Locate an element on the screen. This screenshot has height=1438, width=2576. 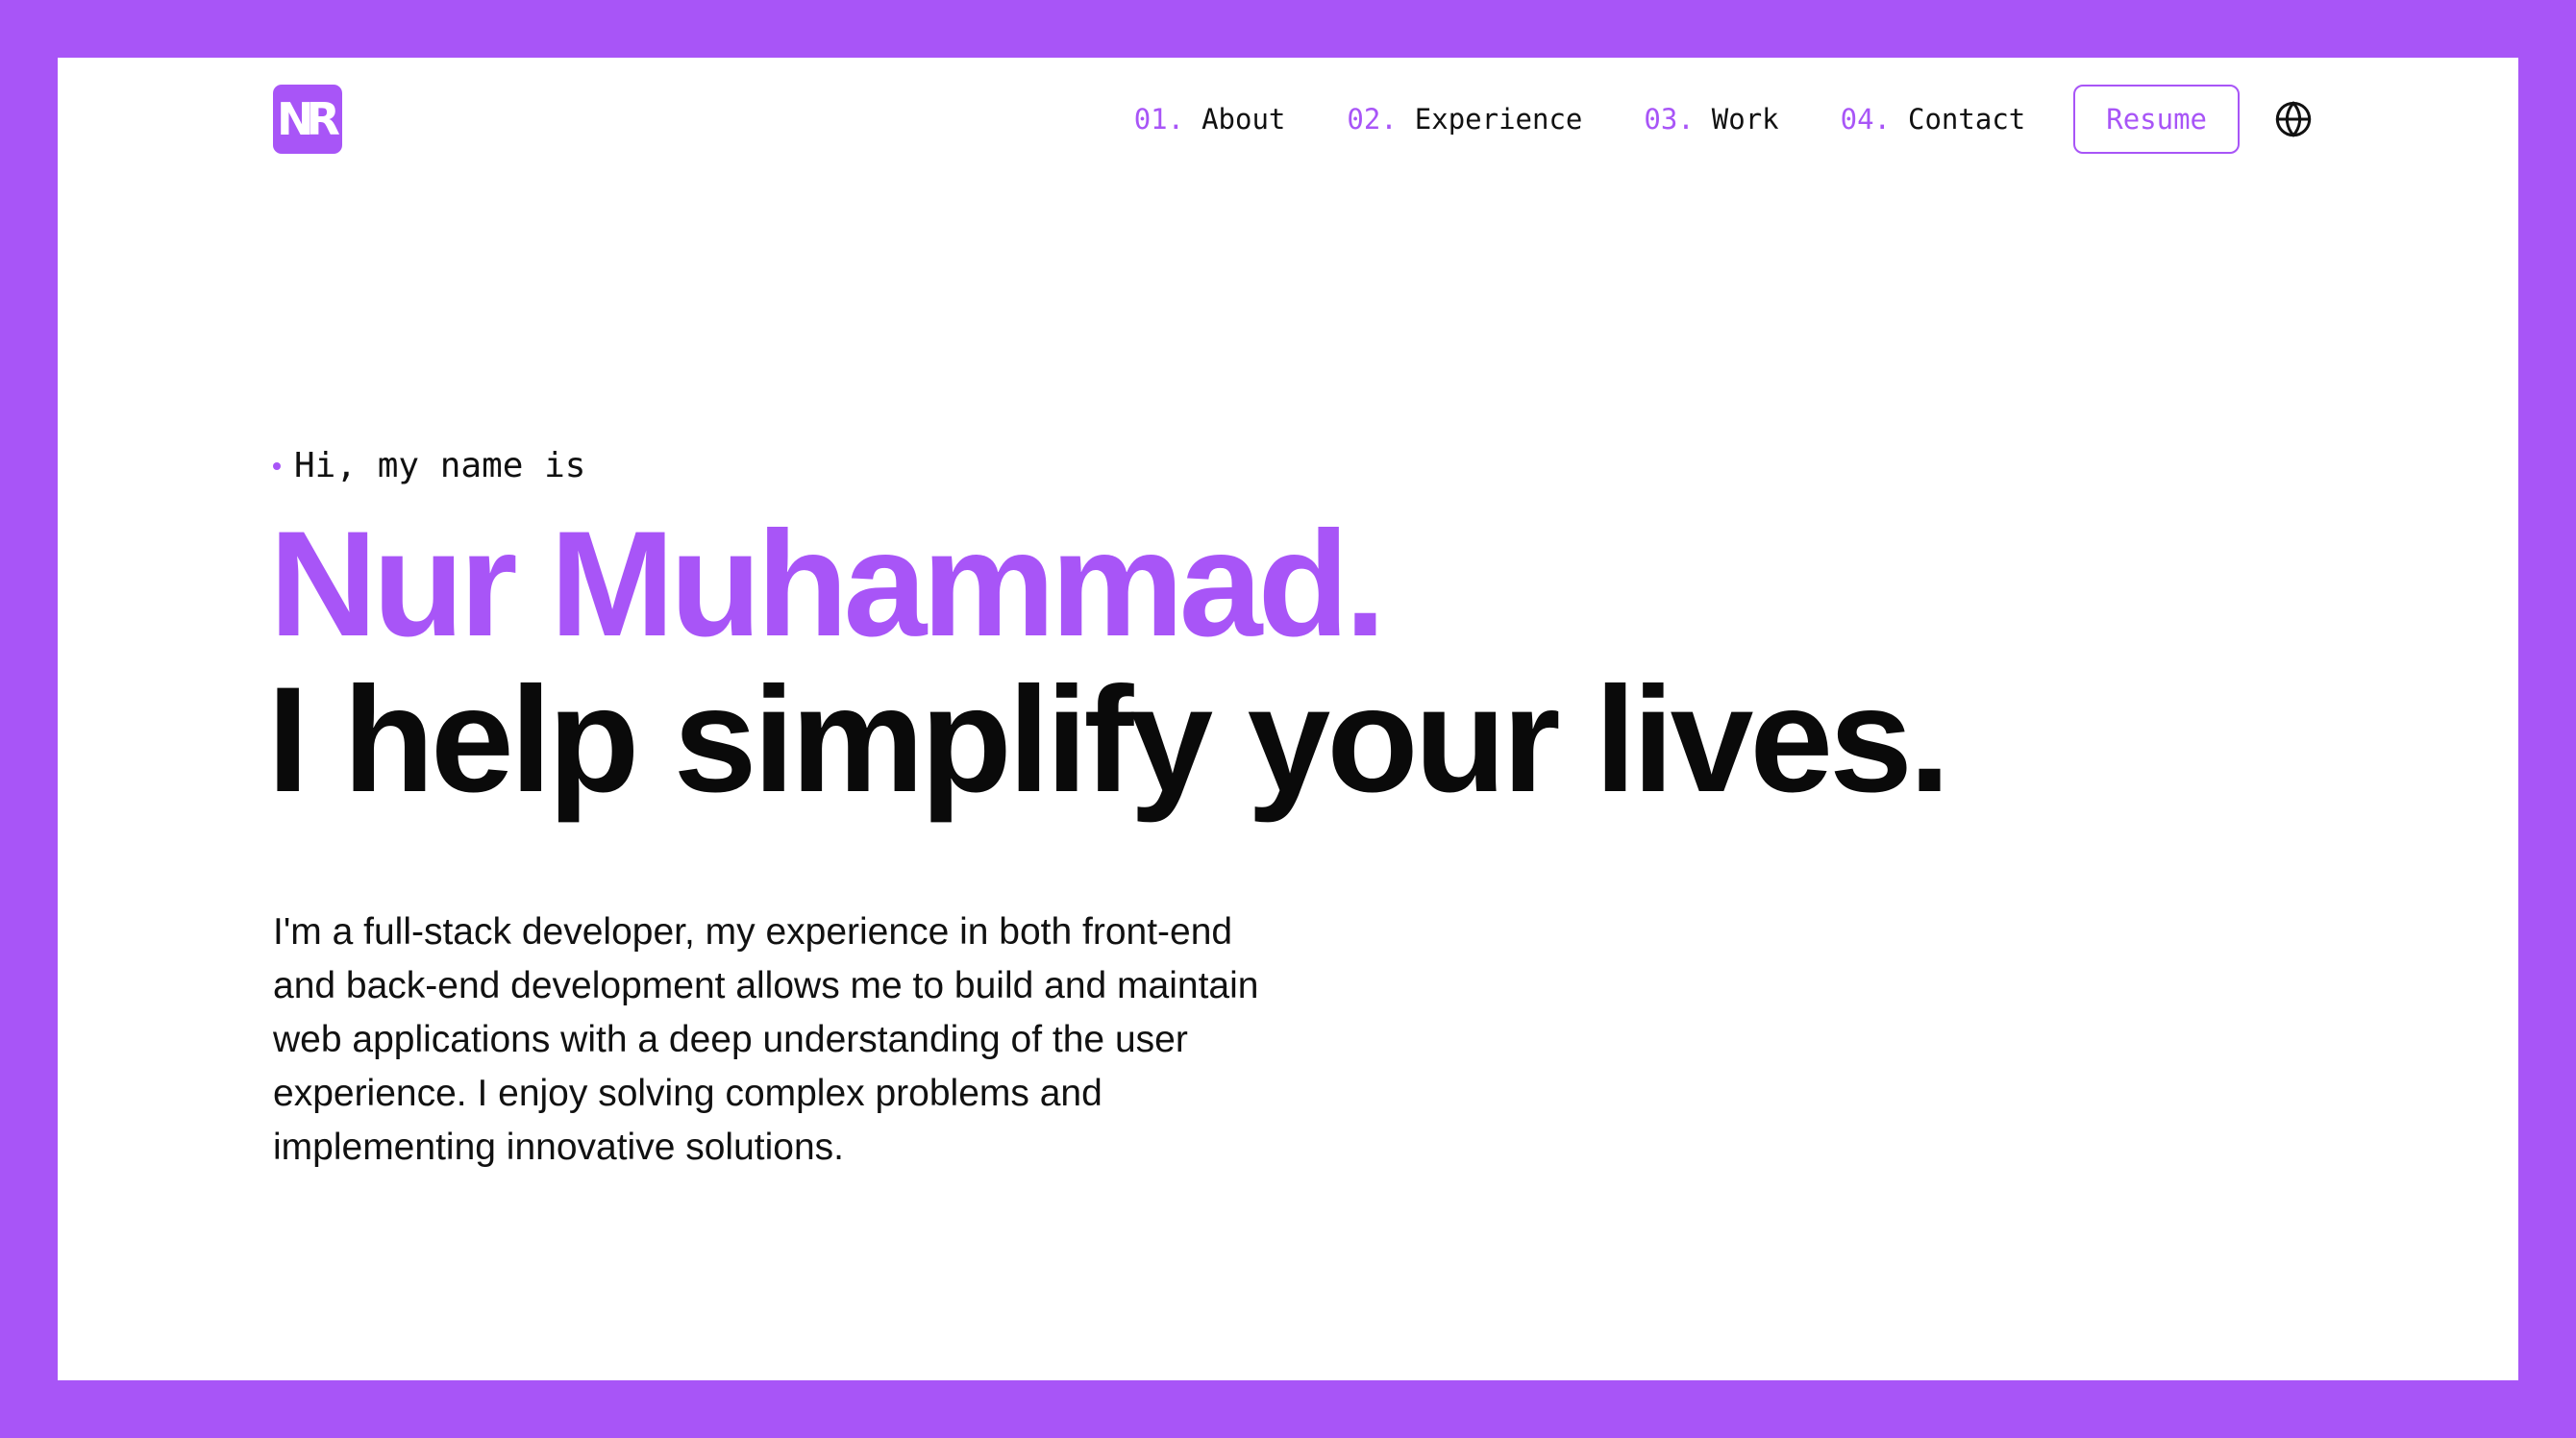
nav-link-contact: 04. Contact is located at coordinates (1933, 119).